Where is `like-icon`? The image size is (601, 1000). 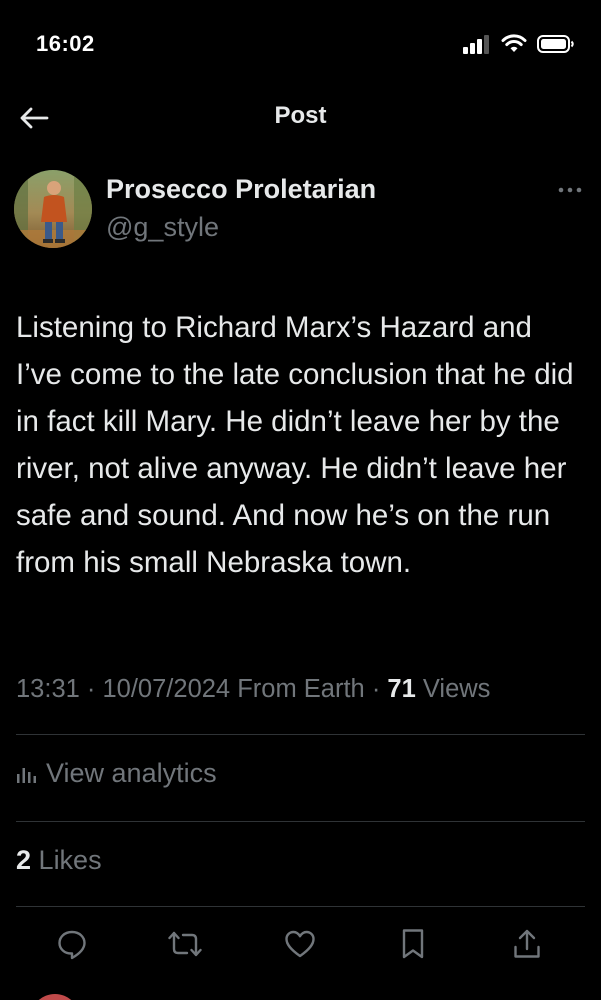
like-icon is located at coordinates (300, 944).